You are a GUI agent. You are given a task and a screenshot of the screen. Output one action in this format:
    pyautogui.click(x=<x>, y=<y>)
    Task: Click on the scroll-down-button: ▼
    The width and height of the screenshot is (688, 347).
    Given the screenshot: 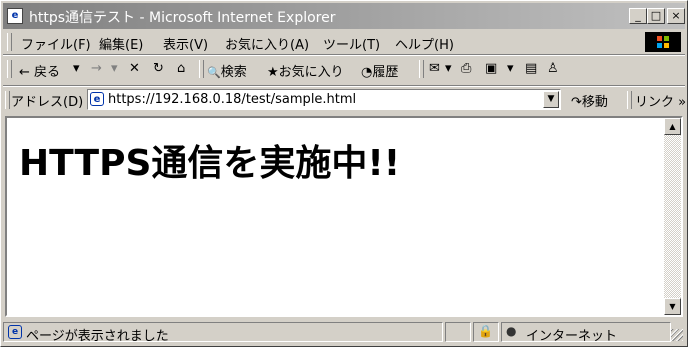 What is the action you would take?
    pyautogui.click(x=672, y=306)
    